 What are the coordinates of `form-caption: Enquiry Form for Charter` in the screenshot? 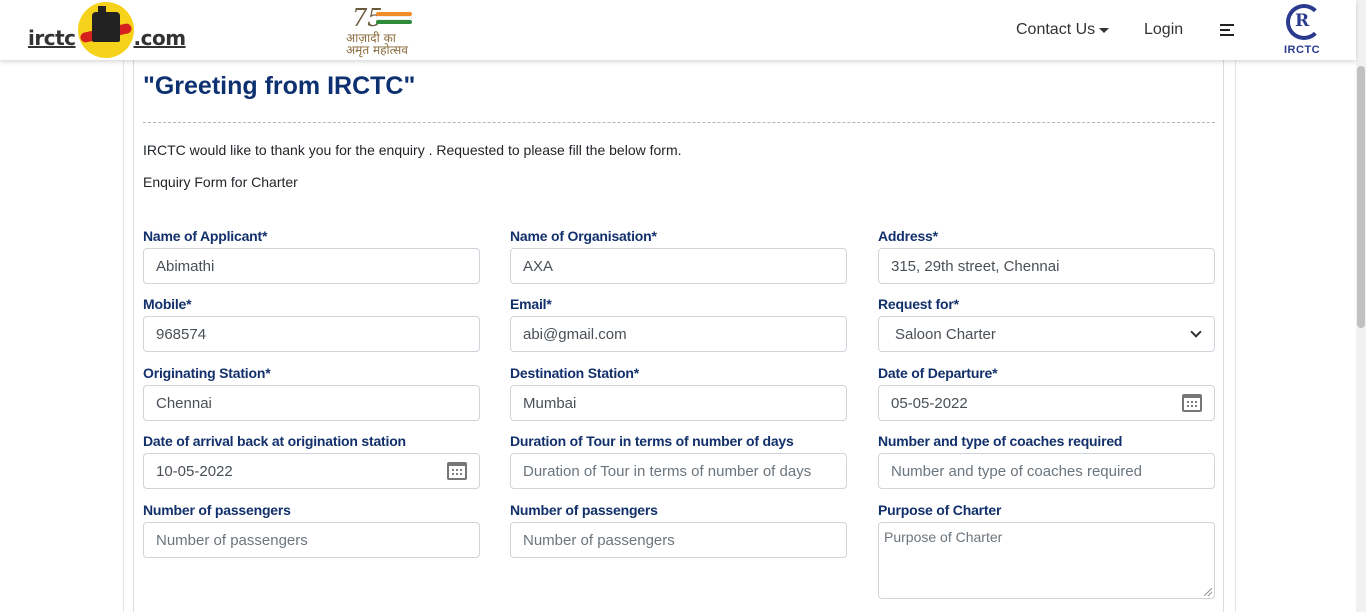 It's located at (220, 182).